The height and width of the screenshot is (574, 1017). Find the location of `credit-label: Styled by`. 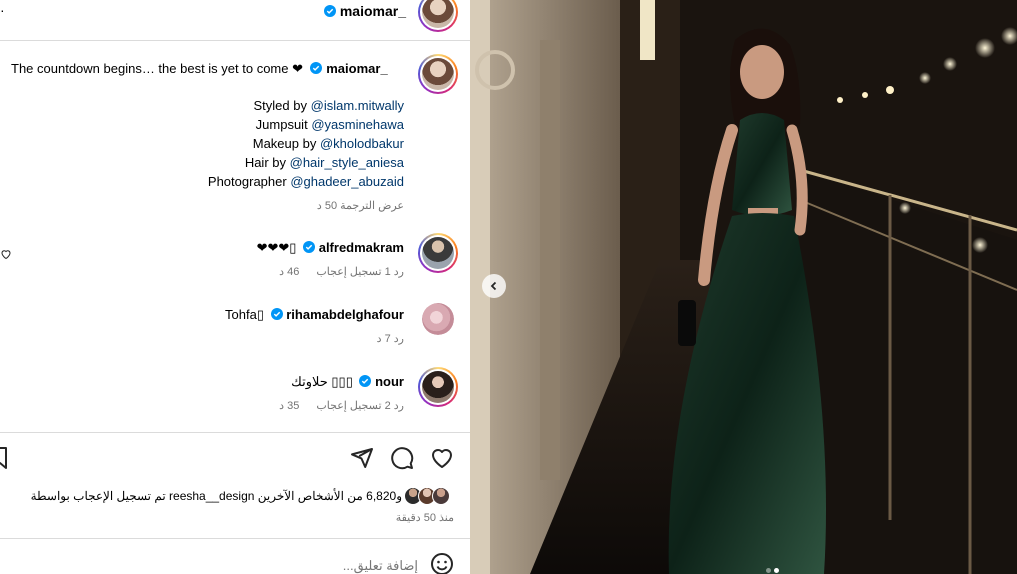

credit-label: Styled by is located at coordinates (280, 105).